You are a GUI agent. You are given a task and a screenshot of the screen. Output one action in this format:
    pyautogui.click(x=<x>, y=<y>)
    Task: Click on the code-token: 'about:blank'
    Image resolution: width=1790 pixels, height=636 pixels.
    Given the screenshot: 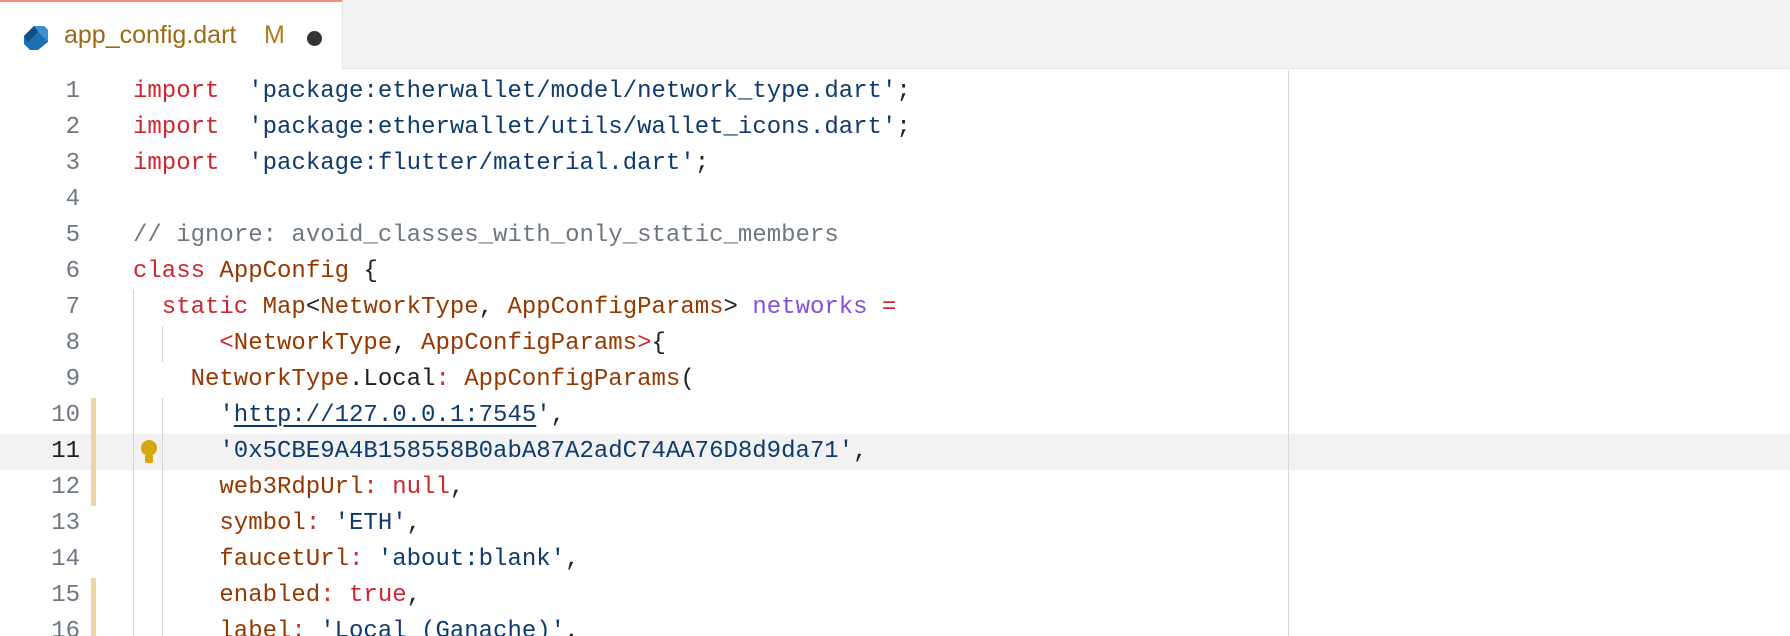 What is the action you would take?
    pyautogui.click(x=471, y=559)
    